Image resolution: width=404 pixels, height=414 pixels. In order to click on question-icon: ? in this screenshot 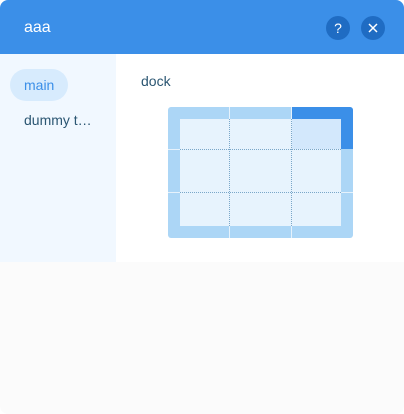, I will do `click(338, 28)`.